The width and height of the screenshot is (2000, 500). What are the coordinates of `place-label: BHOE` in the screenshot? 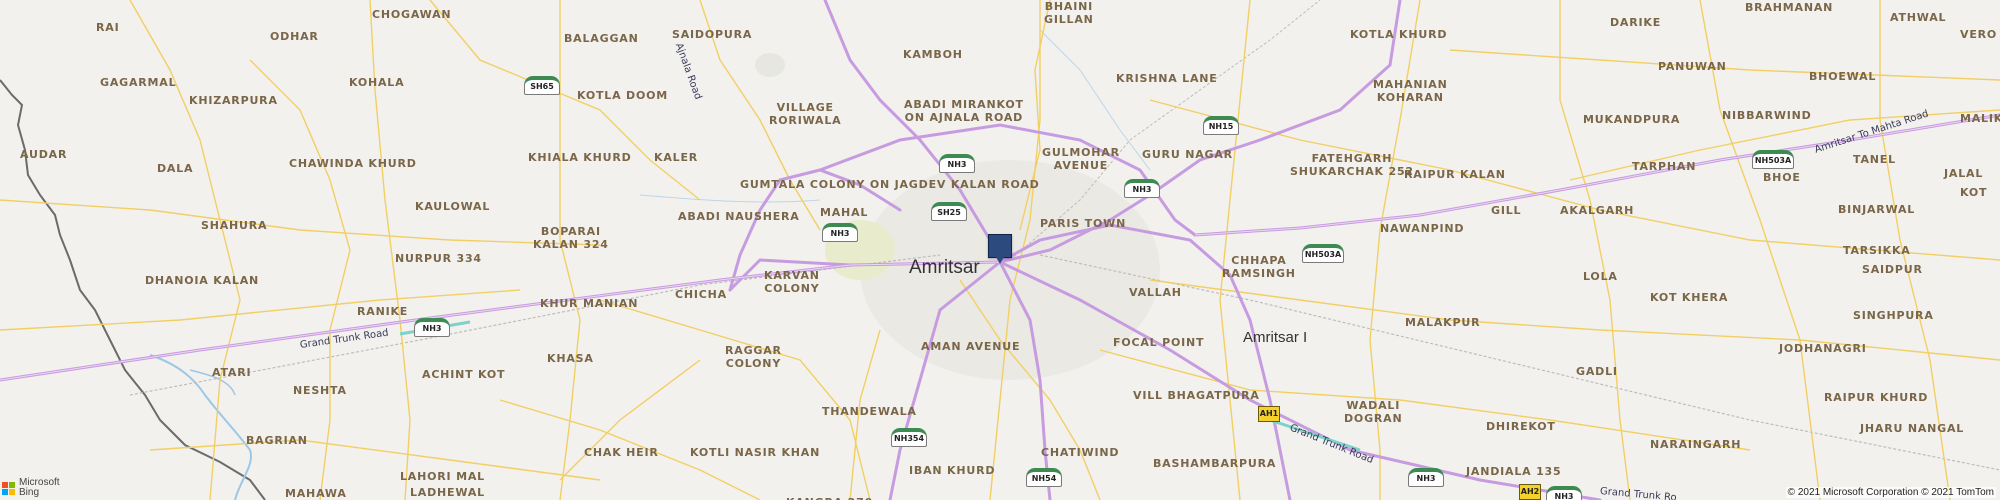 It's located at (1782, 177).